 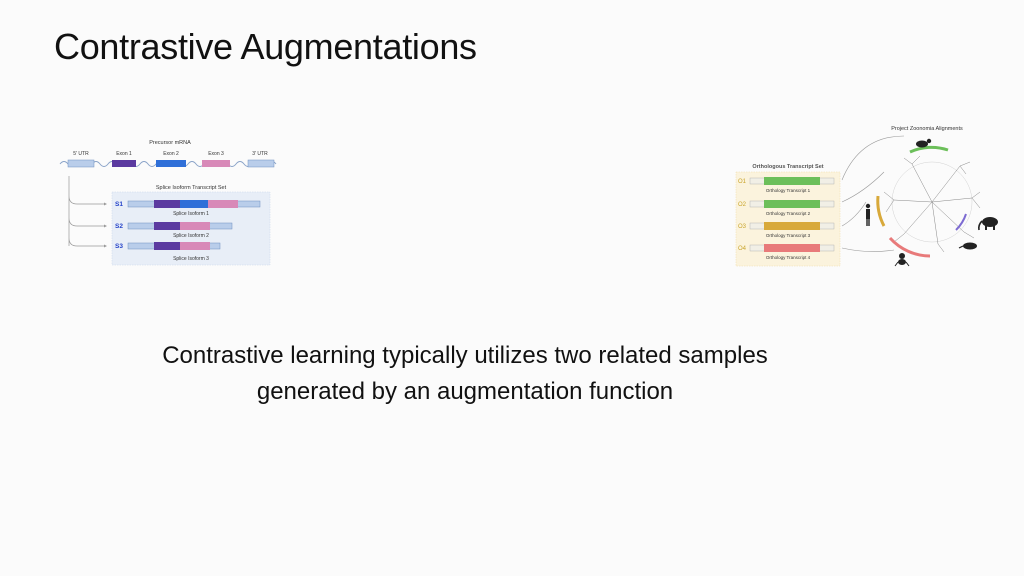 I want to click on splice-arrows, so click(x=87, y=211).